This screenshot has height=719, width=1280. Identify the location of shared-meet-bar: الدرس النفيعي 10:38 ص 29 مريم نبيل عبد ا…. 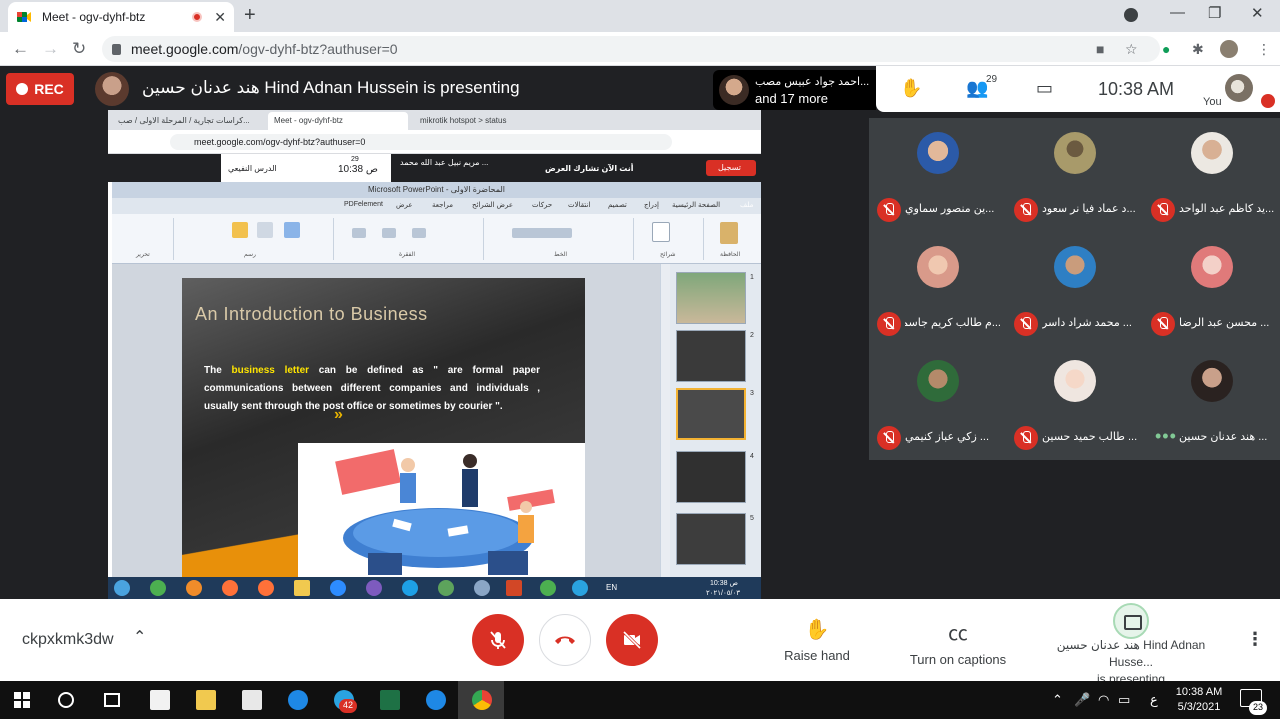
(434, 168).